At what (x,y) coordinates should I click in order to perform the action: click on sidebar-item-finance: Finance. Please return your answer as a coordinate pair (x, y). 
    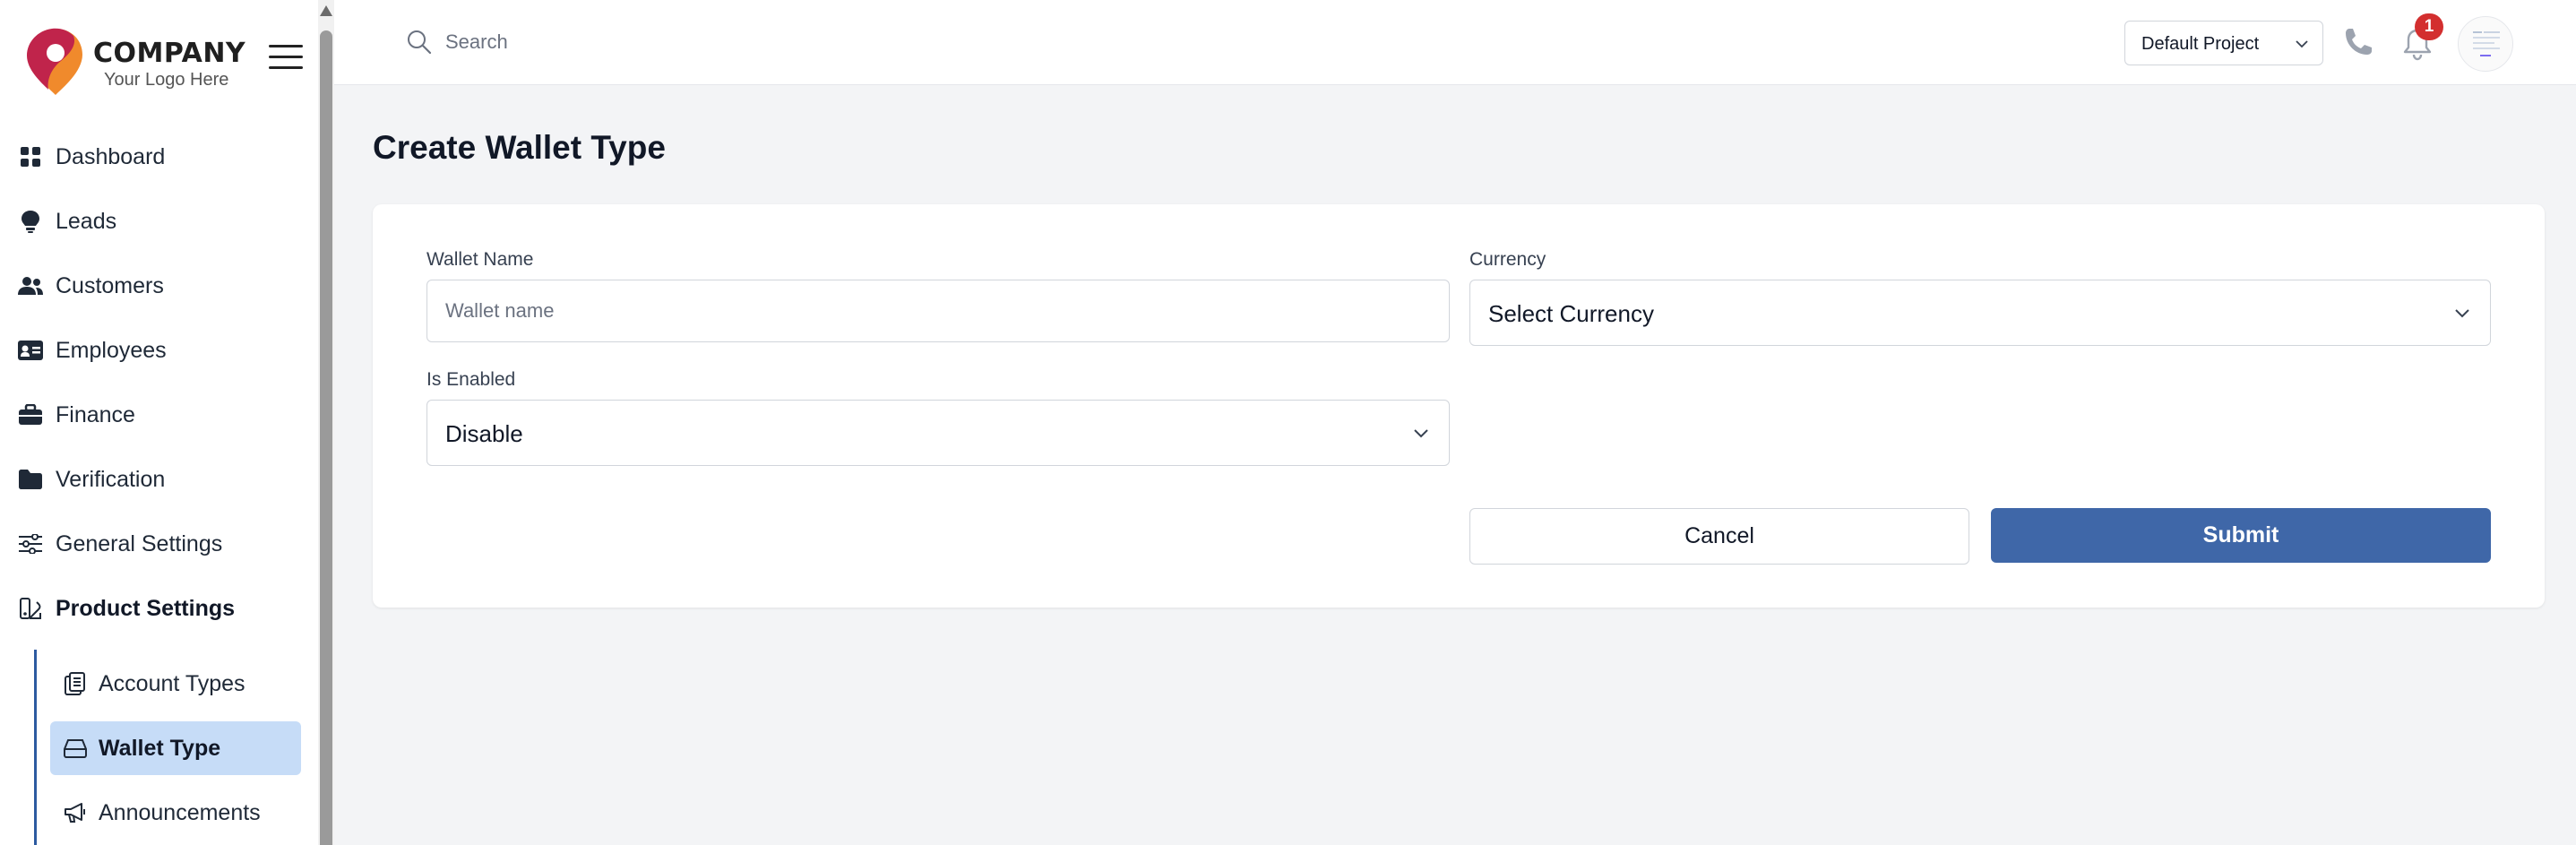
    Looking at the image, I should click on (159, 415).